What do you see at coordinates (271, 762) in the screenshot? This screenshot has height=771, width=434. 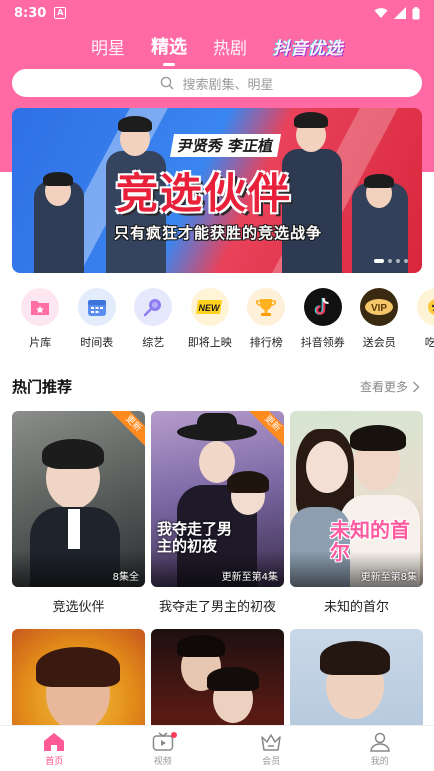 I see `nav-label: 会员` at bounding box center [271, 762].